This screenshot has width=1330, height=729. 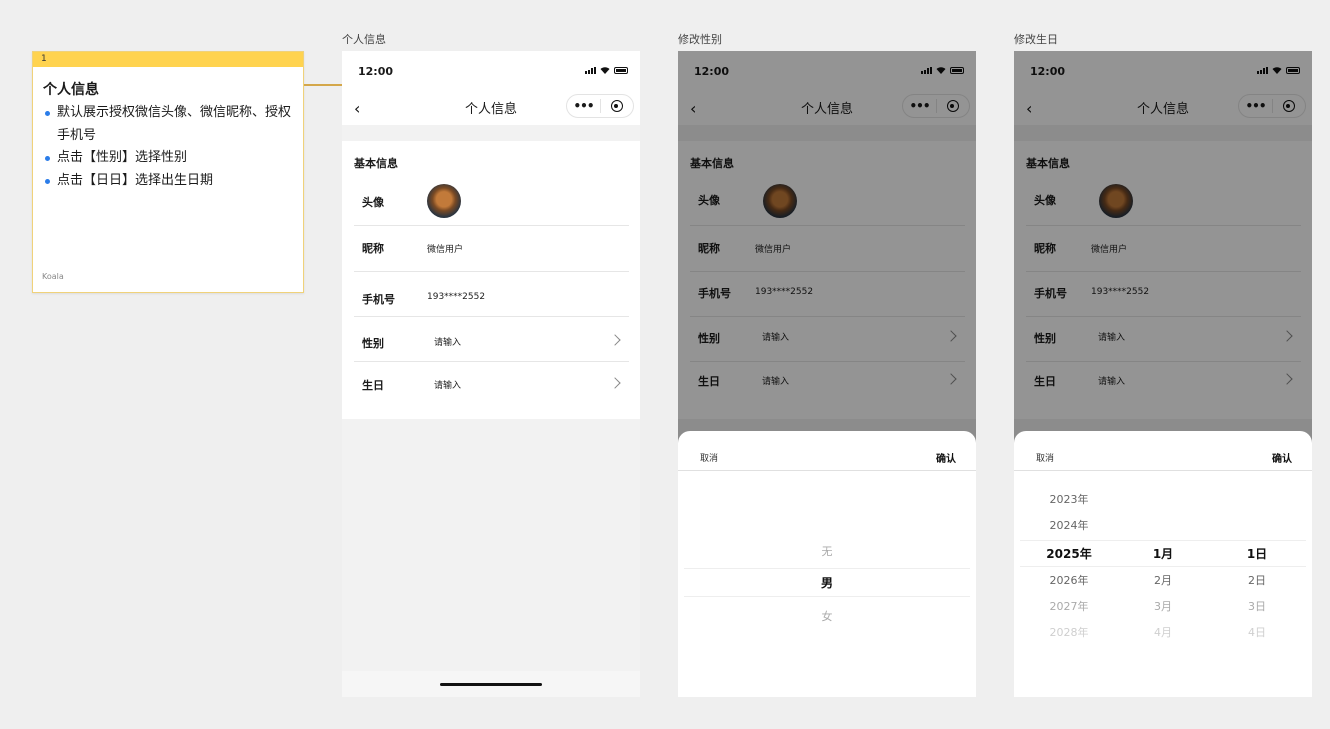 I want to click on month-option: 3月, so click(x=1163, y=606).